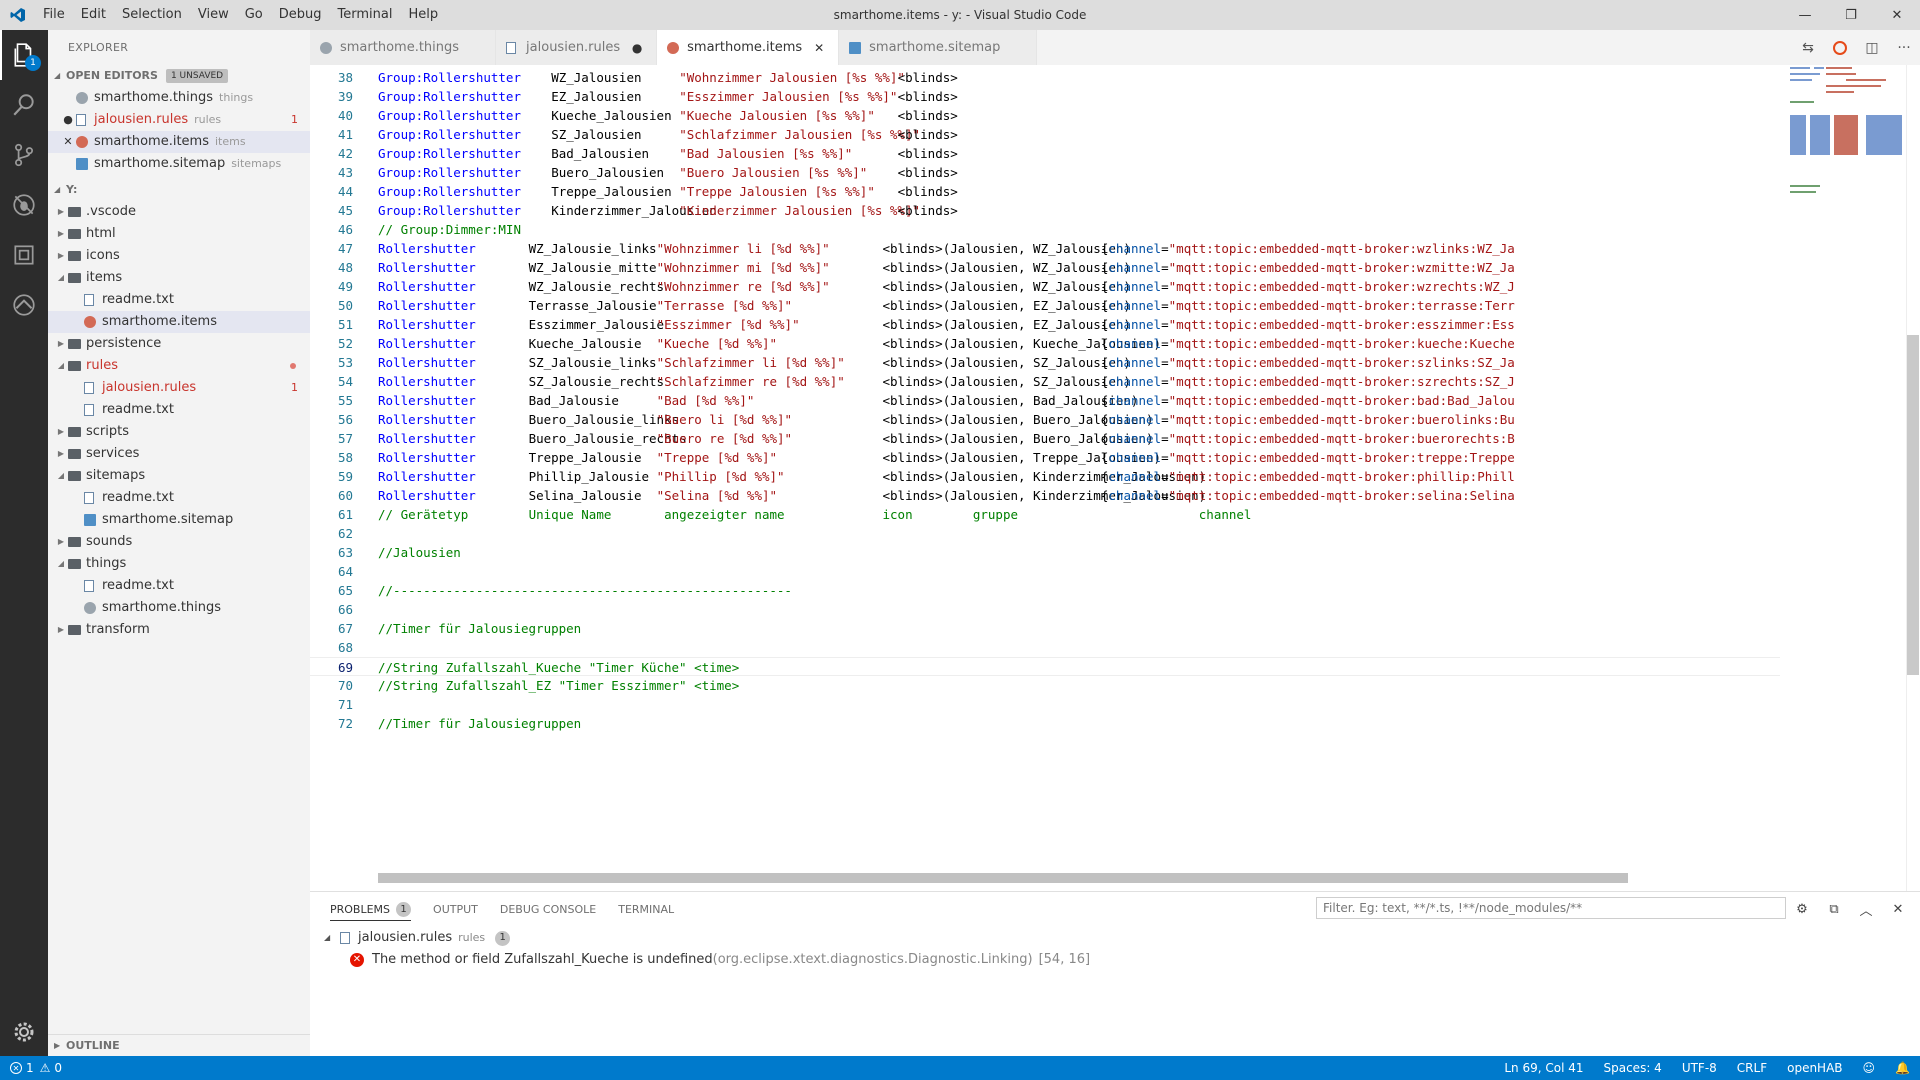 The height and width of the screenshot is (1080, 1920). I want to click on collapse-all-icon: ⧉, so click(1834, 910).